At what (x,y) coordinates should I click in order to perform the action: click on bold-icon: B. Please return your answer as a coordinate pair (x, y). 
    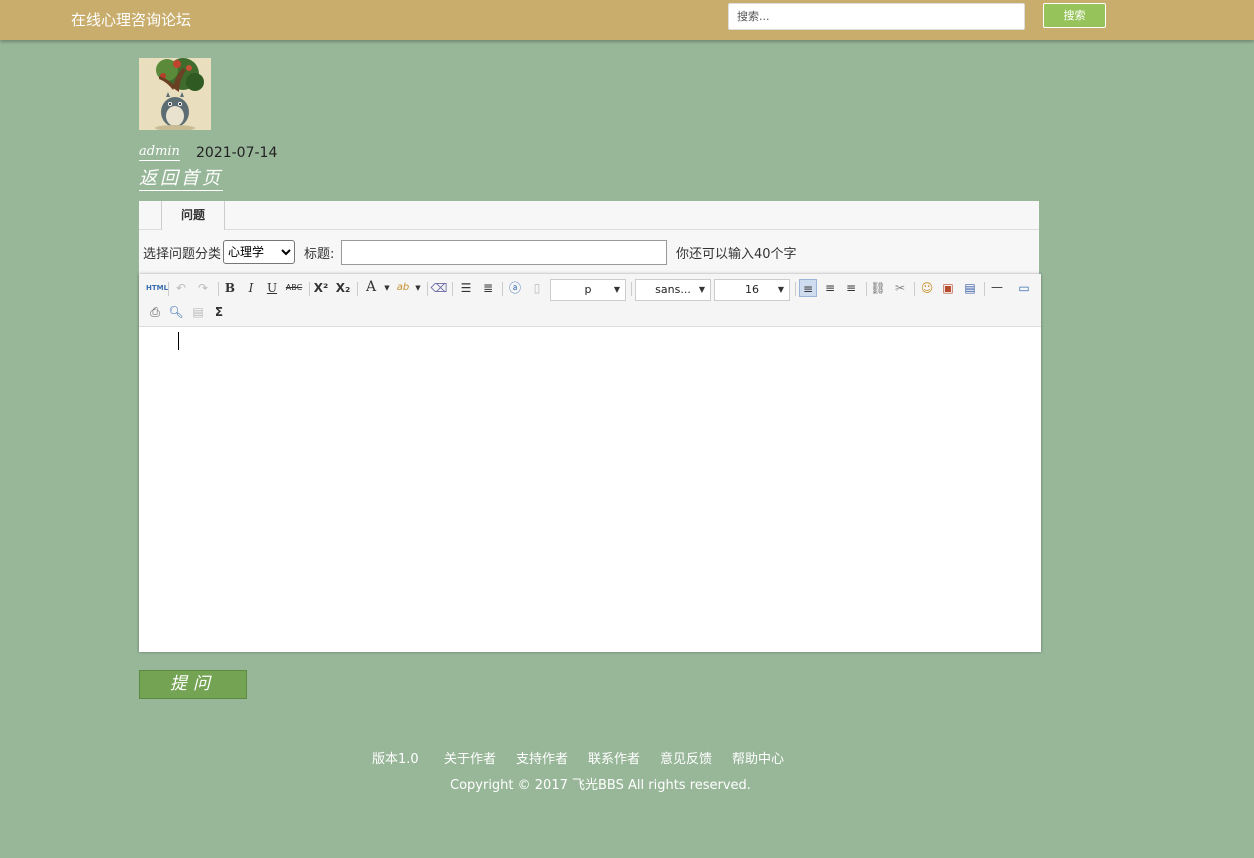
    Looking at the image, I should click on (230, 288).